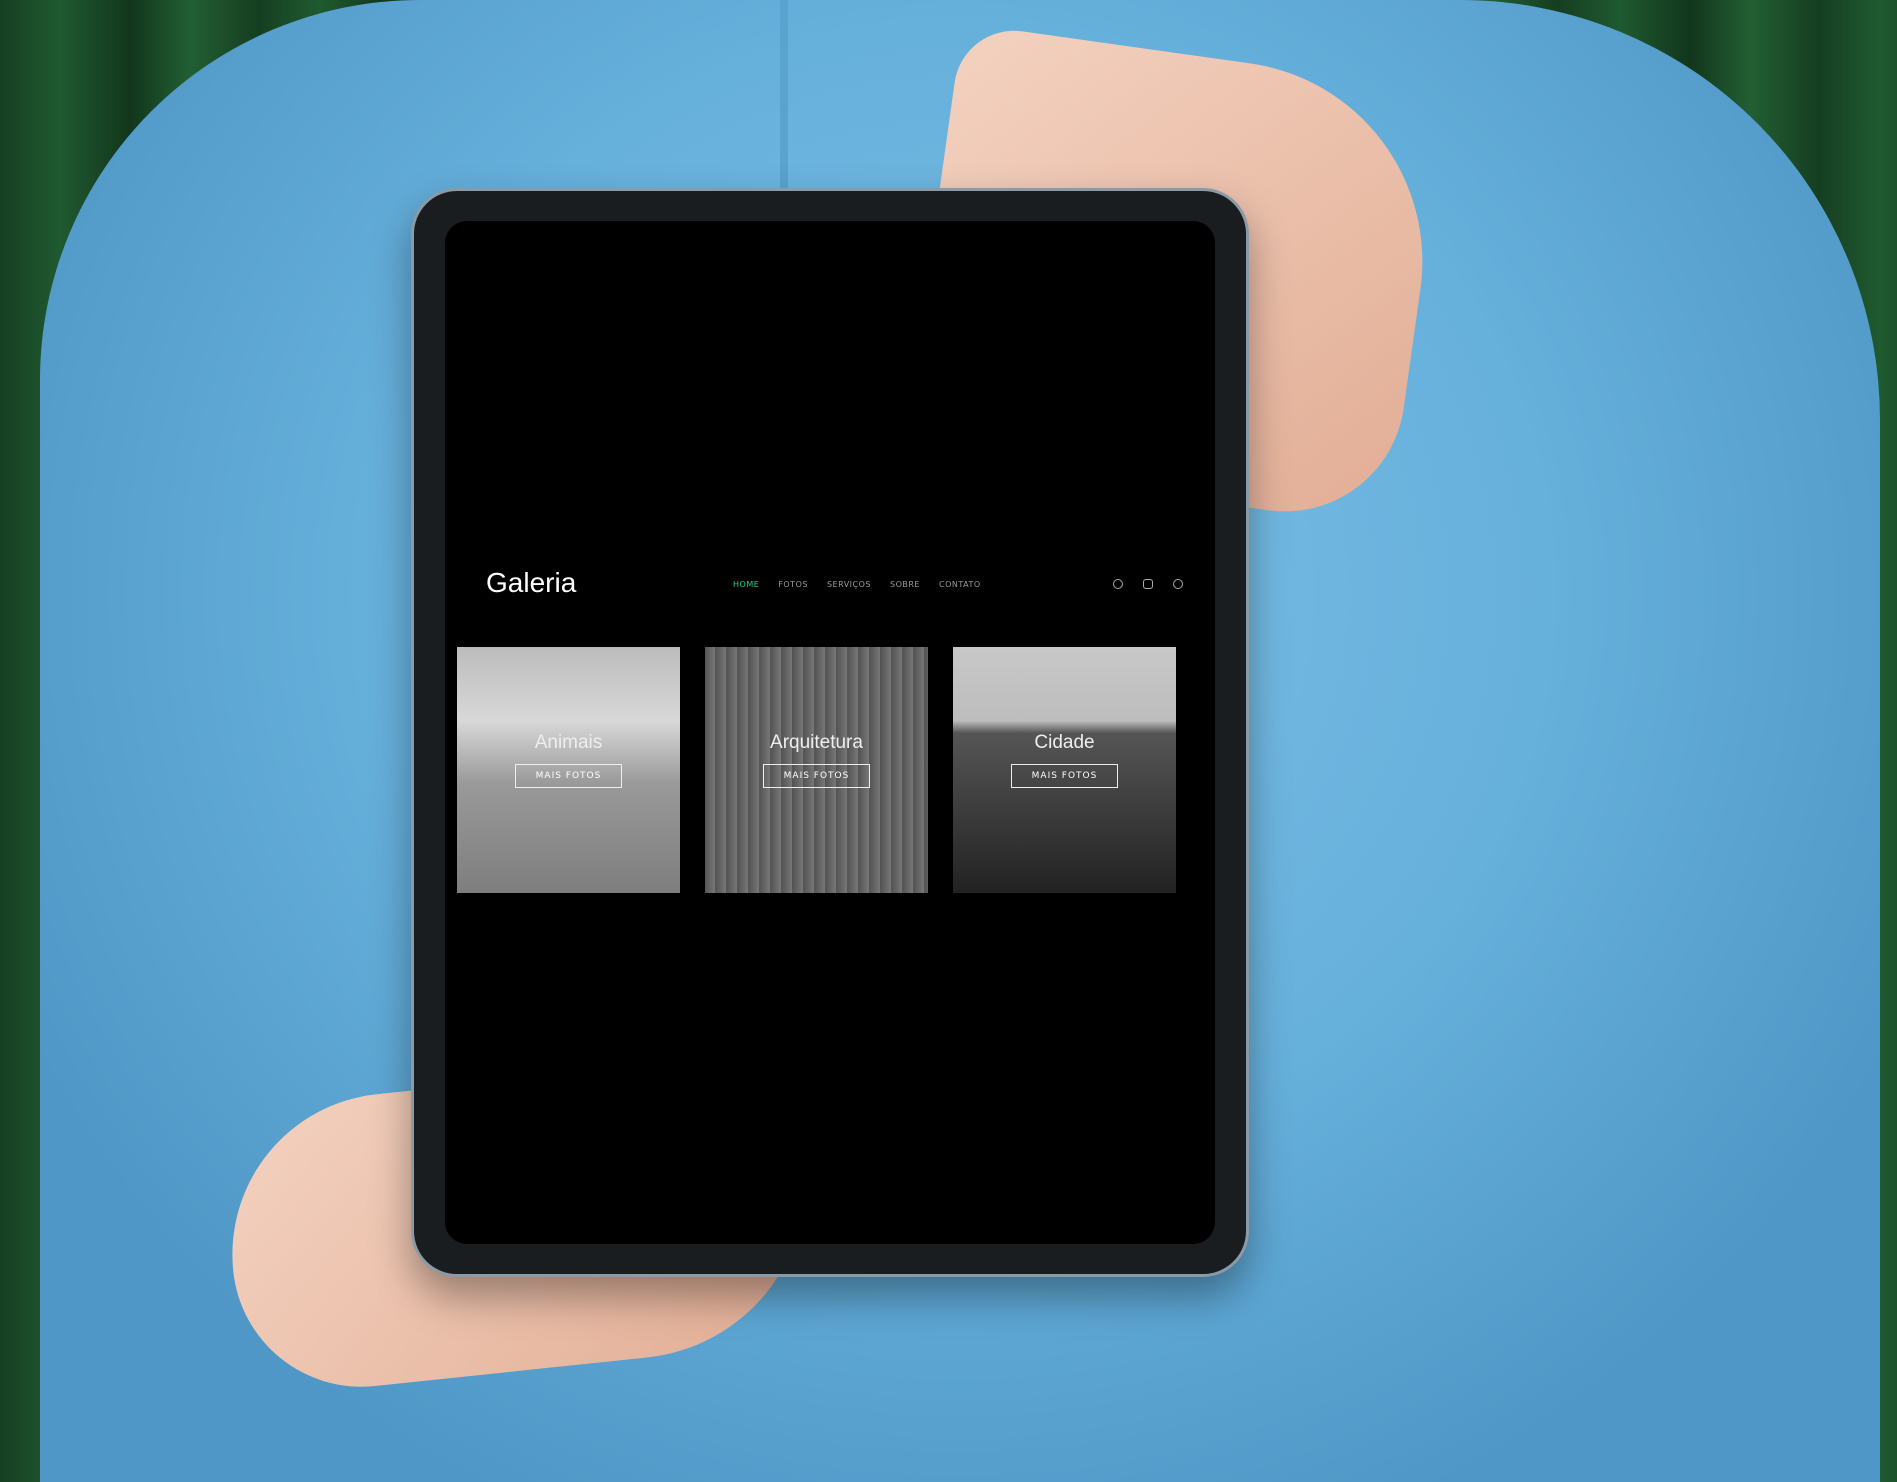 The image size is (1897, 1482). I want to click on nav-contato: CONTATO, so click(960, 584).